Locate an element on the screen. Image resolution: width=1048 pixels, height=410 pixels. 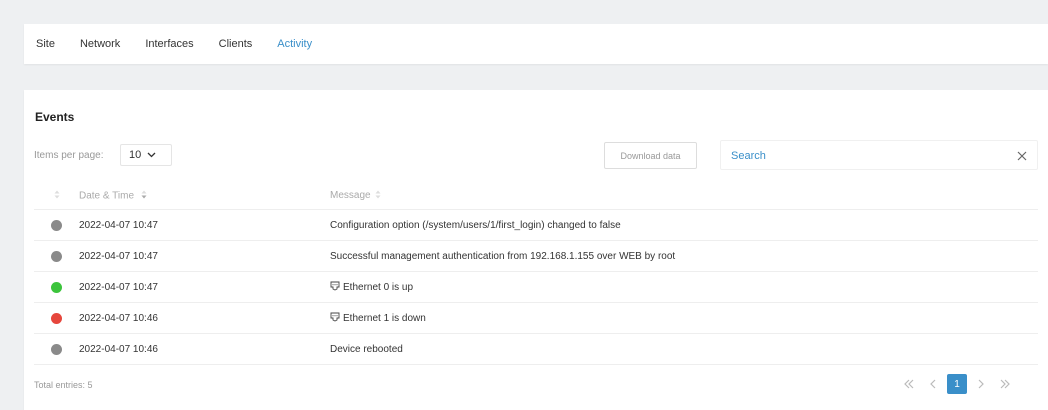
tab-activity: Activity is located at coordinates (294, 44).